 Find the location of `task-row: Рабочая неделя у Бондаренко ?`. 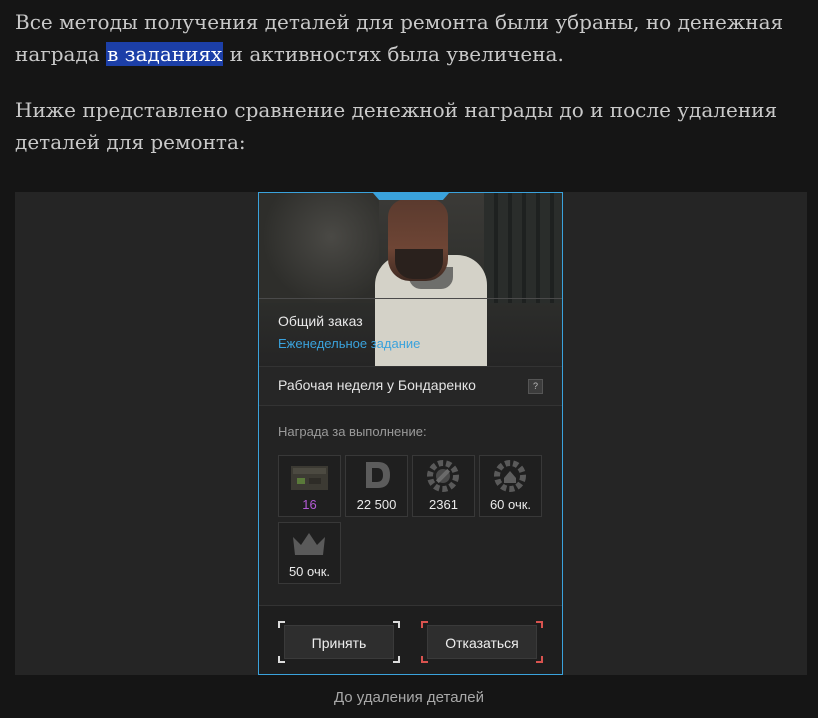

task-row: Рабочая неделя у Бондаренко ? is located at coordinates (410, 386).